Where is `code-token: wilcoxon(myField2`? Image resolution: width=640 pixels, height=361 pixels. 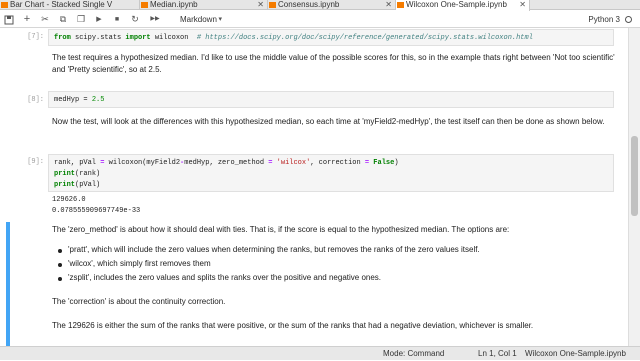 code-token: wilcoxon(myField2 is located at coordinates (142, 163).